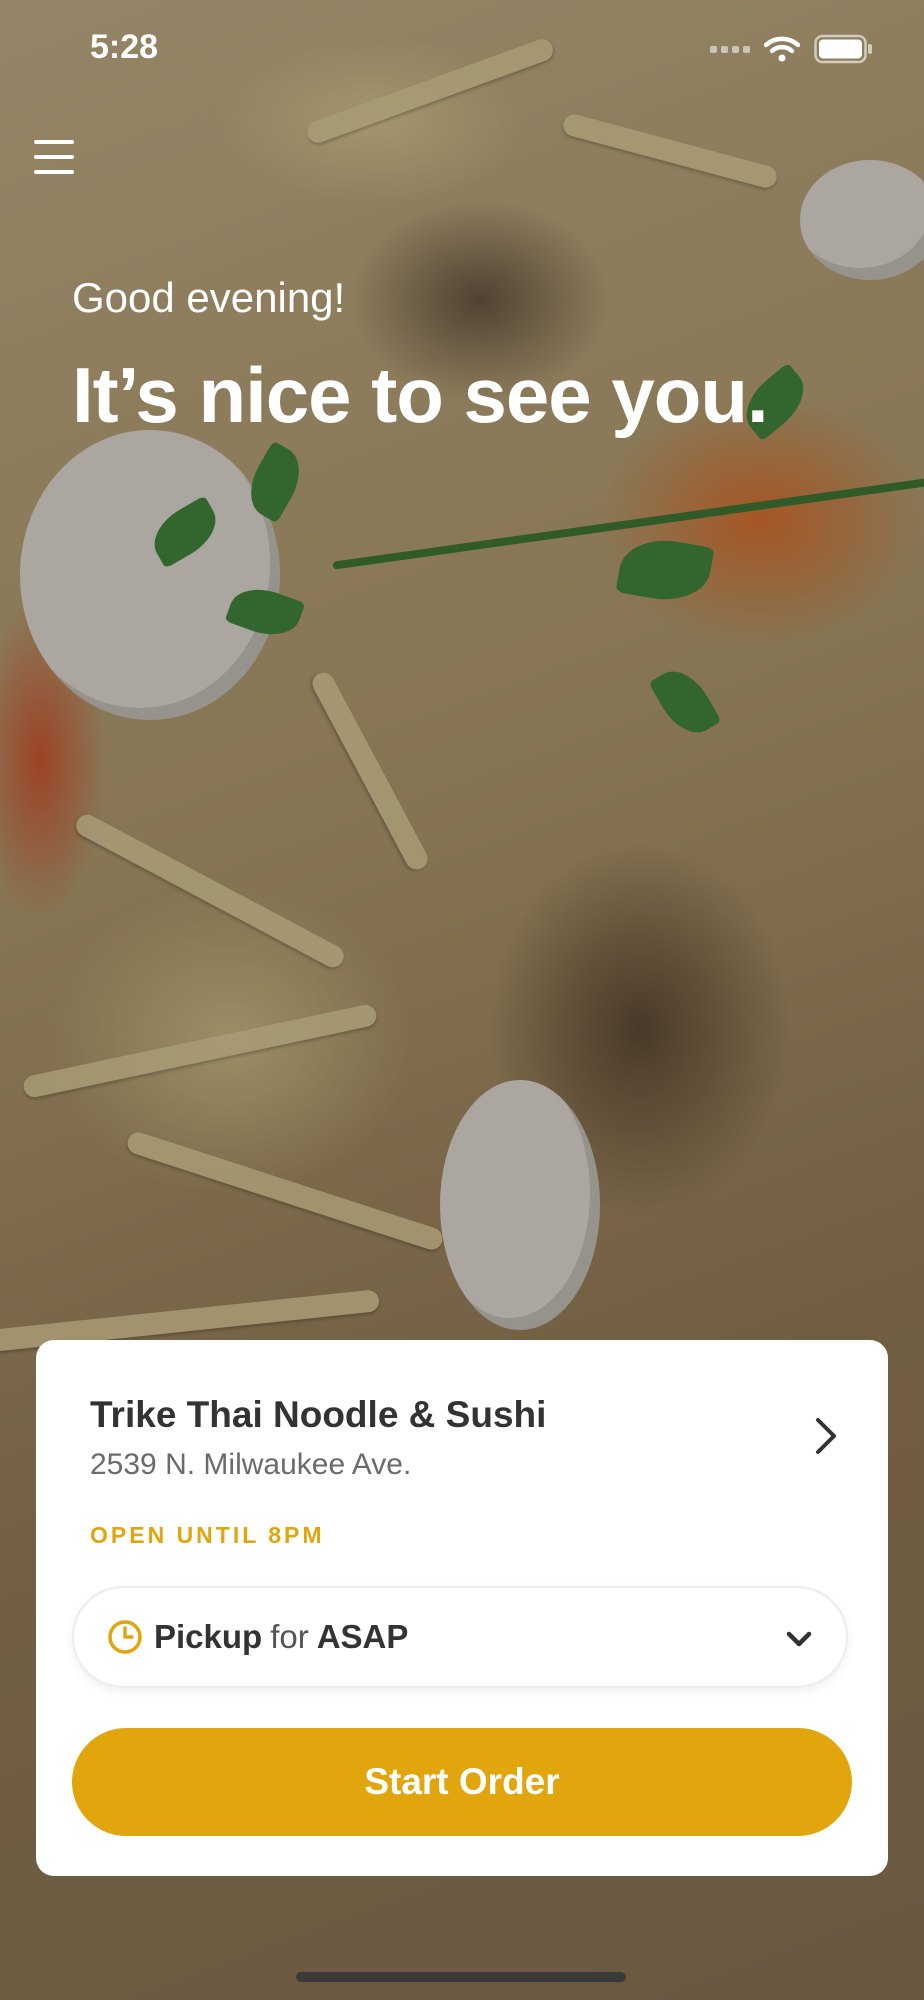  What do you see at coordinates (124, 47) in the screenshot?
I see `status-time: 5:28` at bounding box center [124, 47].